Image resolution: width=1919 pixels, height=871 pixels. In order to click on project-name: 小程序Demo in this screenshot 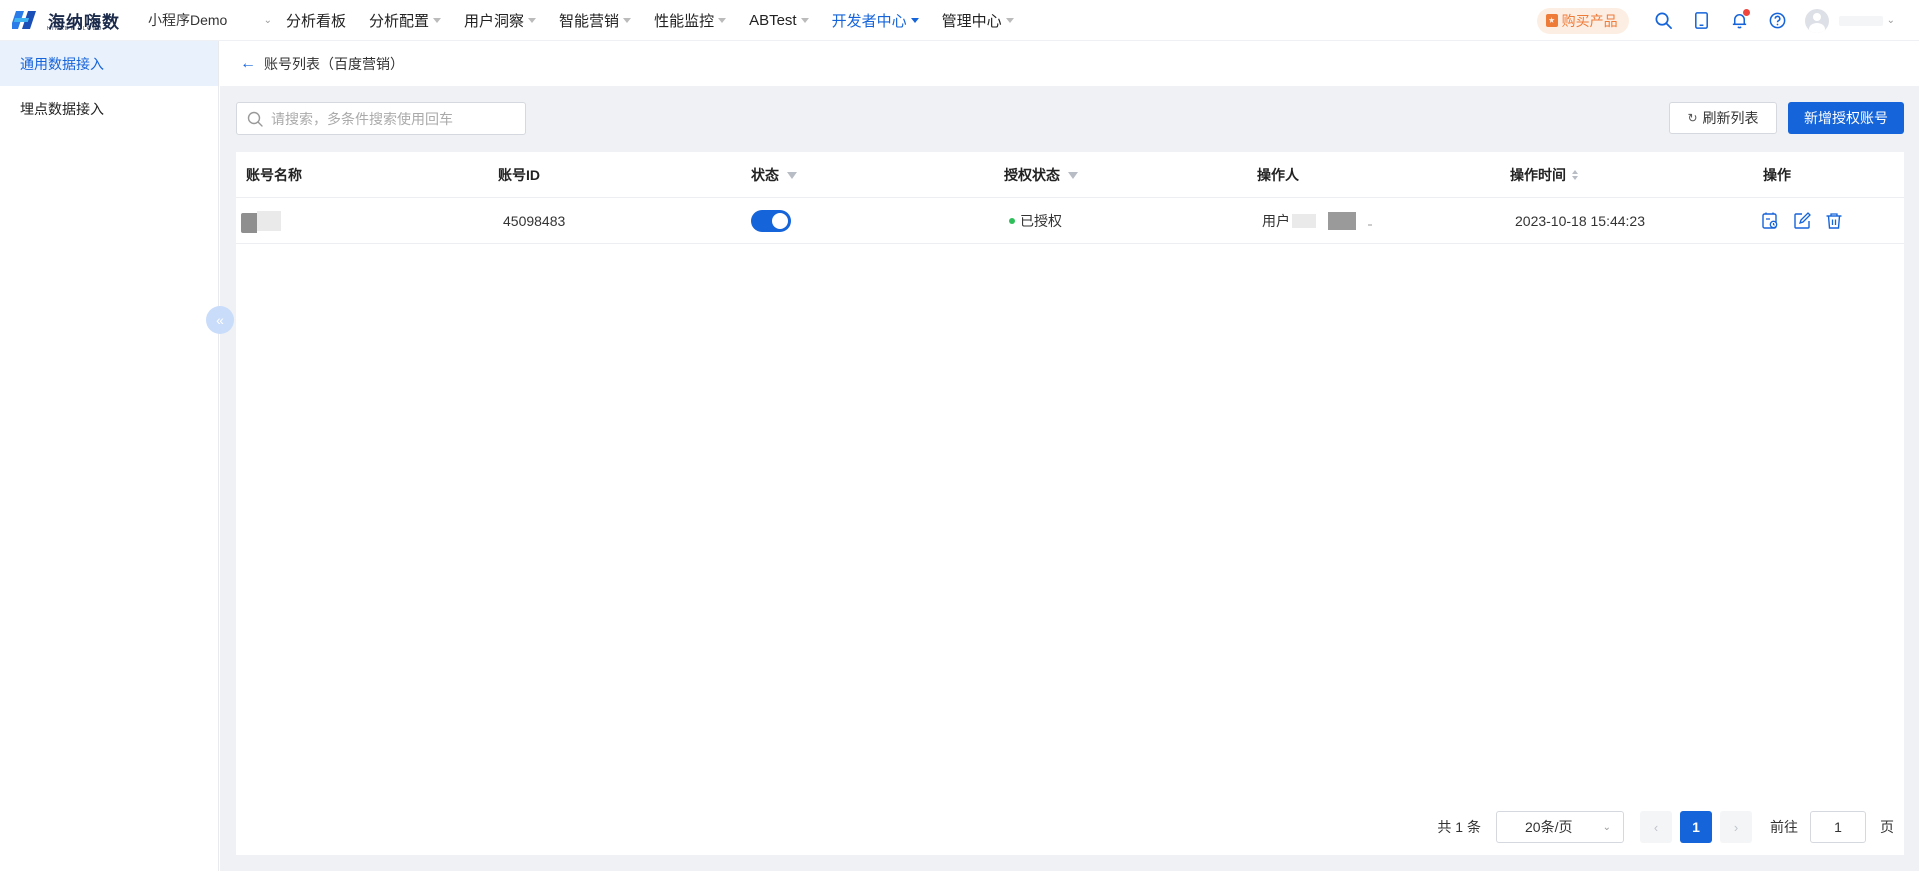, I will do `click(188, 20)`.